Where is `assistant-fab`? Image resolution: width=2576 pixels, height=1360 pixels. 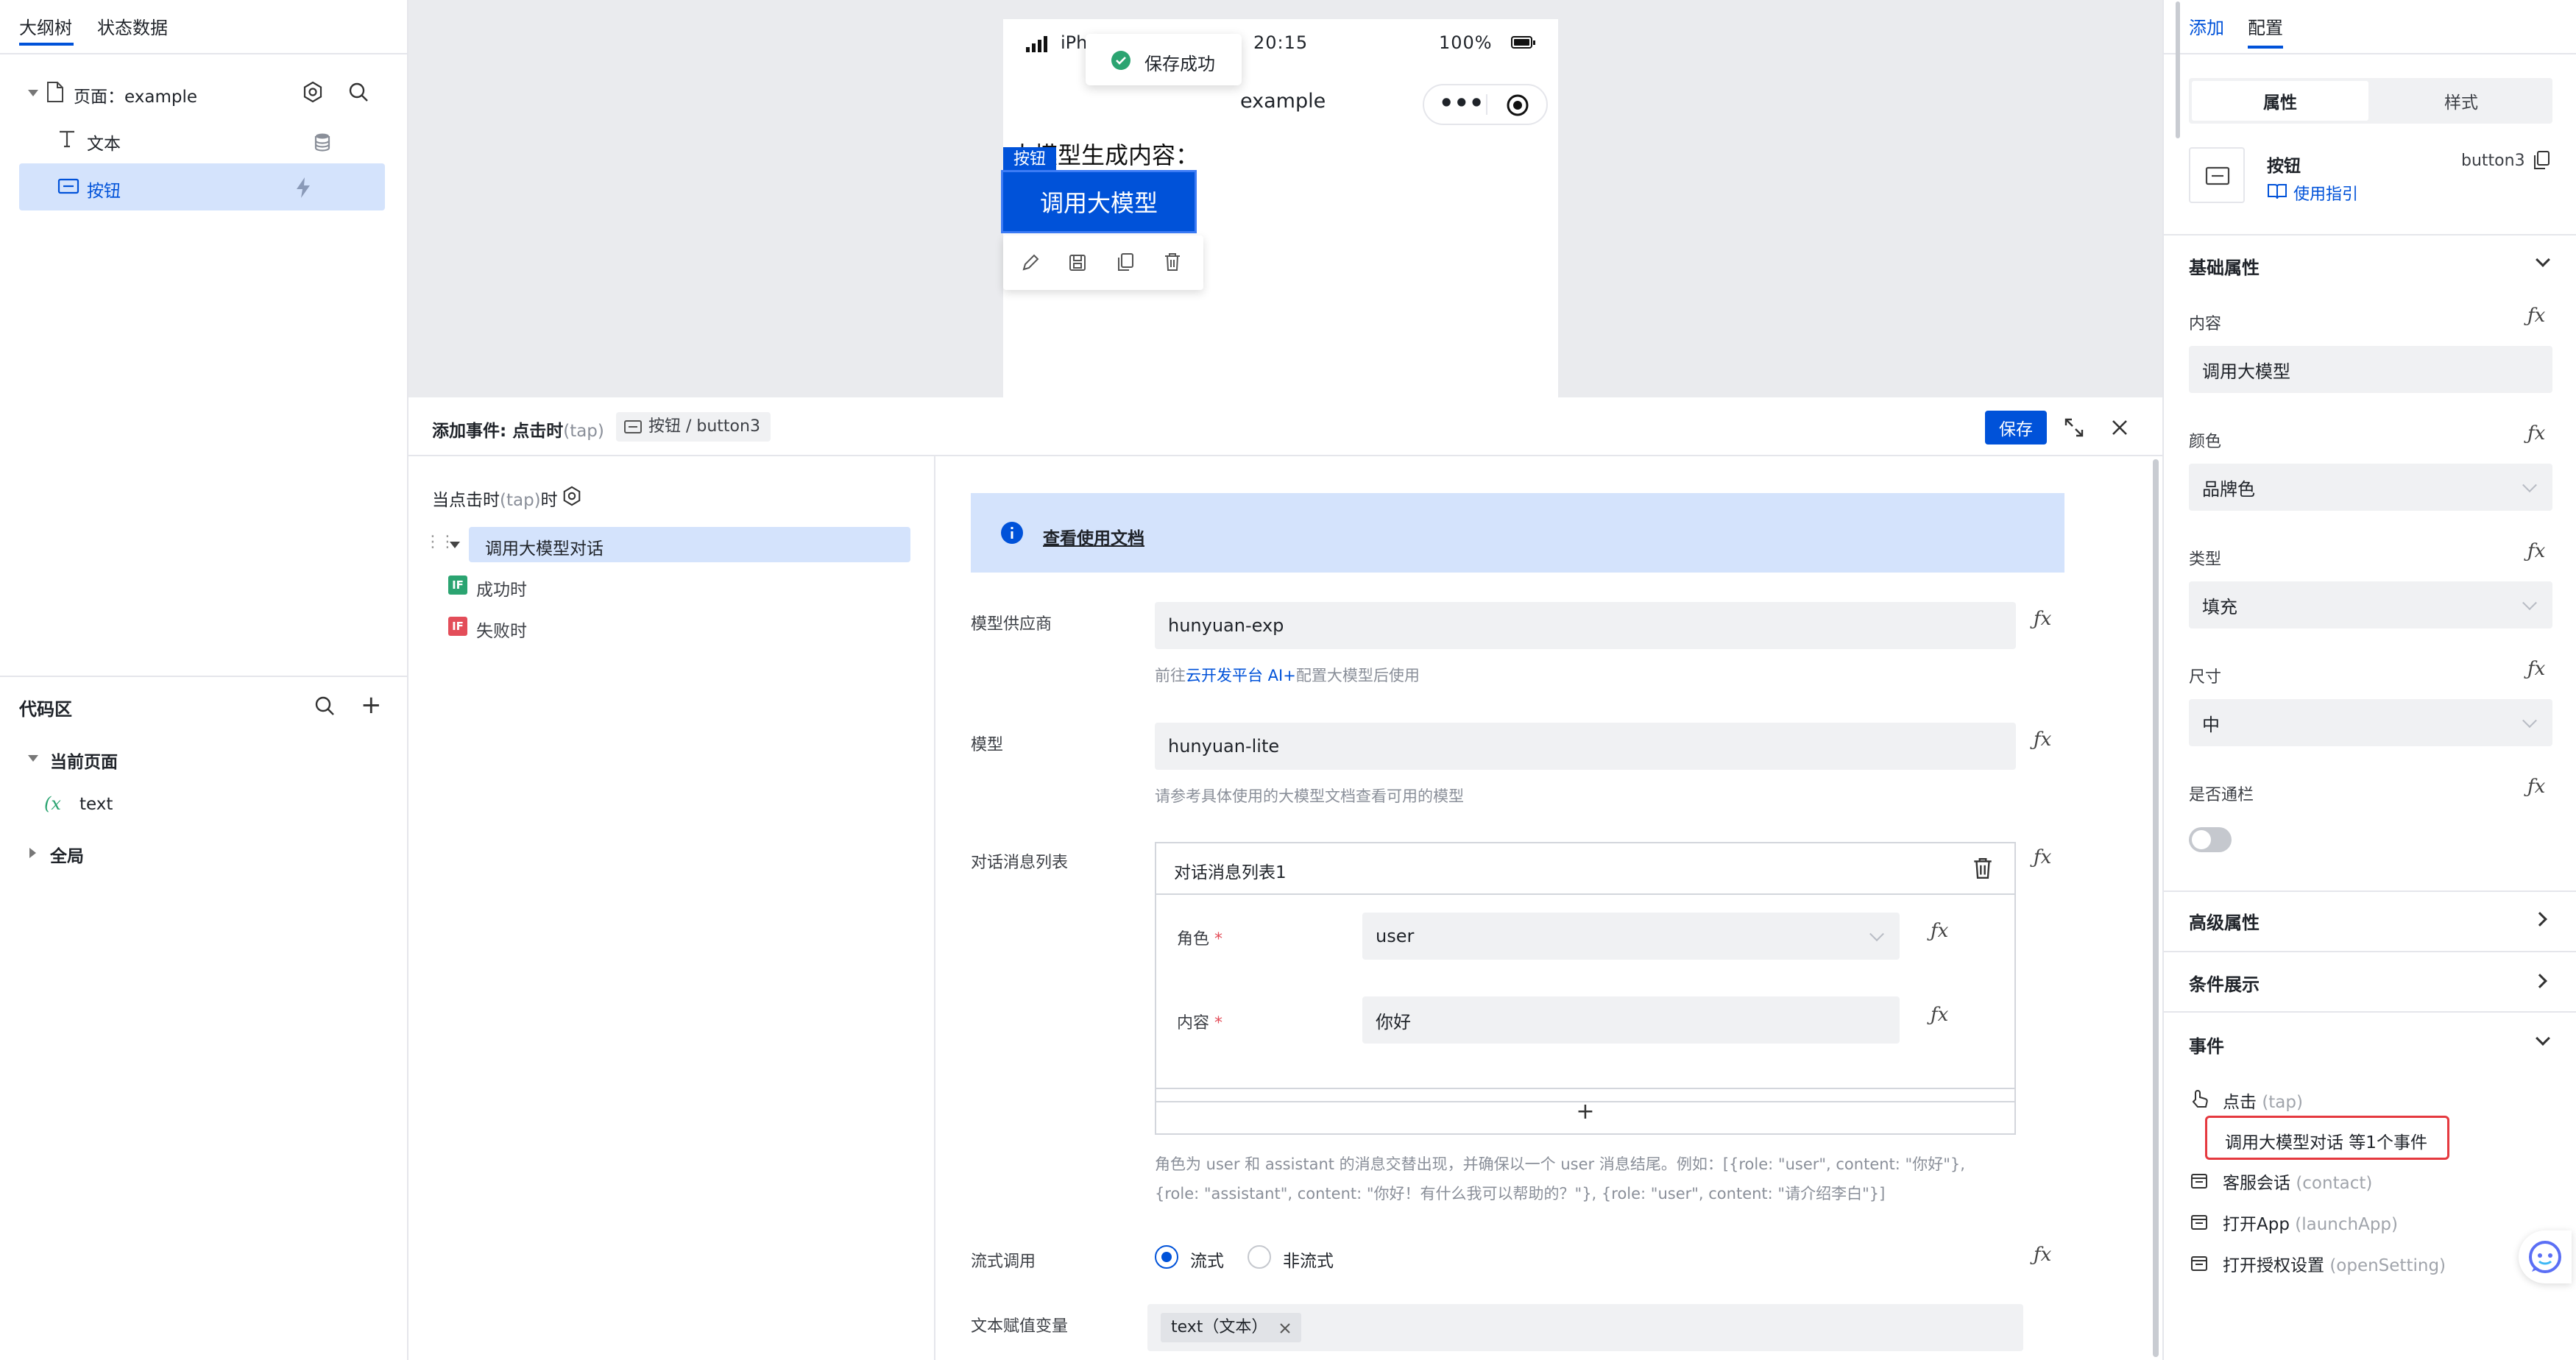
assistant-fab is located at coordinates (2545, 1256).